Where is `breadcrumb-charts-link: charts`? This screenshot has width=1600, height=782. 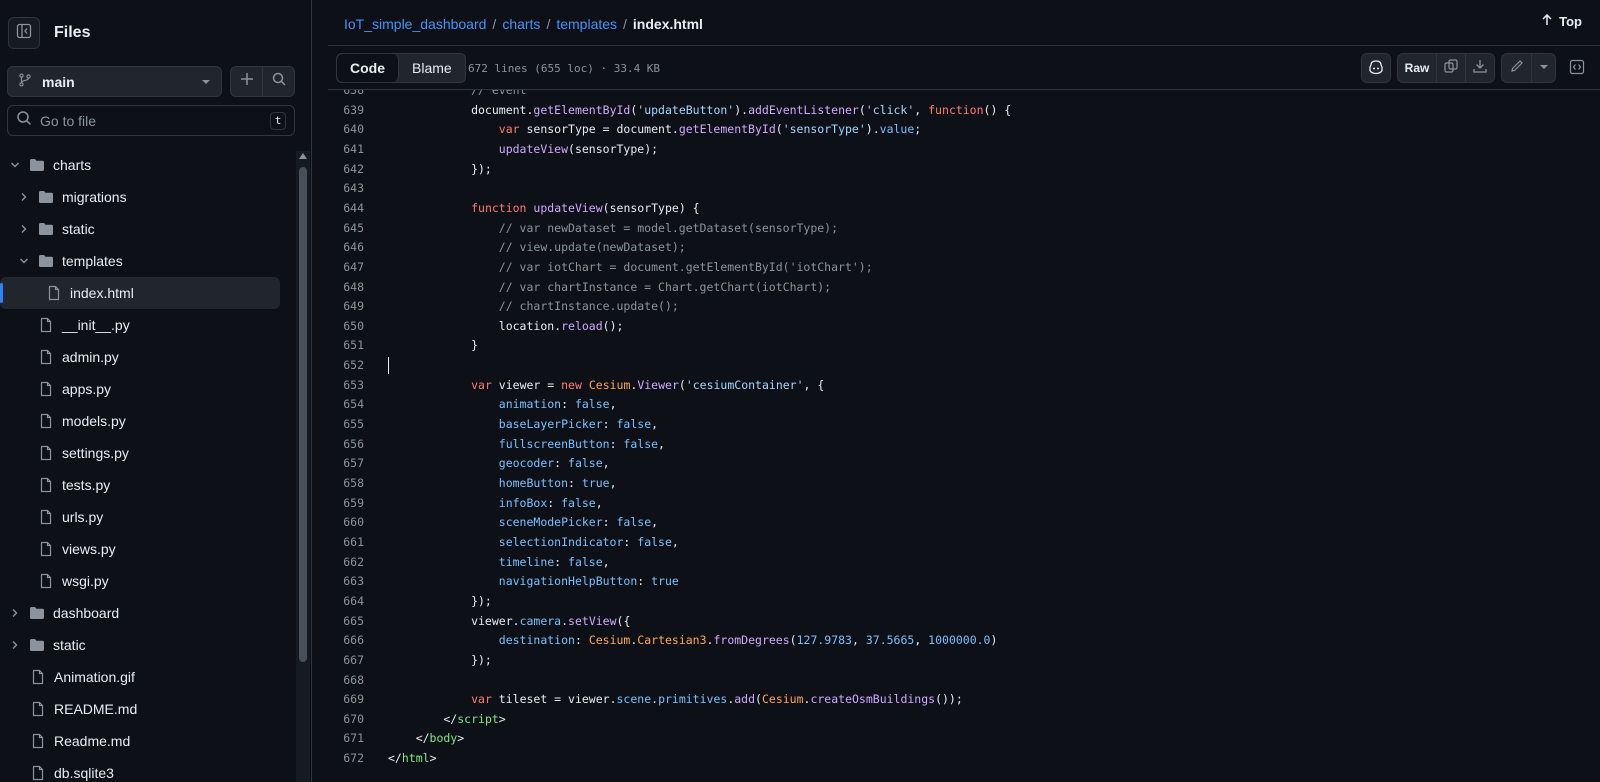
breadcrumb-charts-link: charts is located at coordinates (521, 24).